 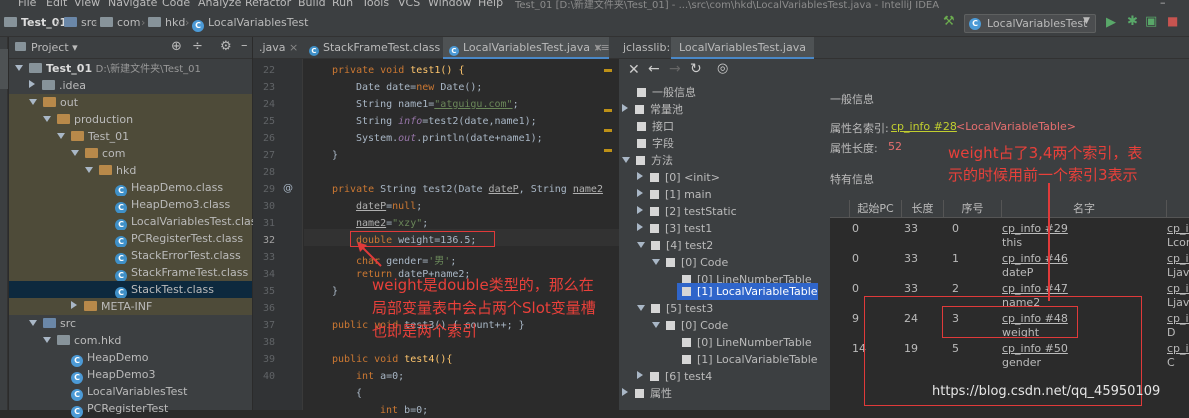 What do you see at coordinates (949, 21) in the screenshot?
I see `hammer-icon: ⚒` at bounding box center [949, 21].